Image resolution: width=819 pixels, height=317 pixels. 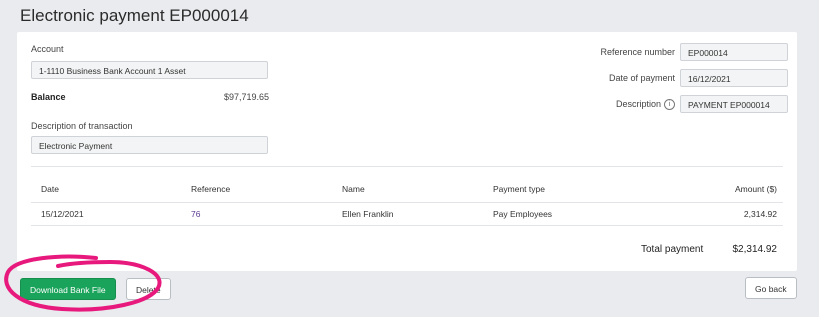 I want to click on reference-number-label: Reference number, so click(x=637, y=52).